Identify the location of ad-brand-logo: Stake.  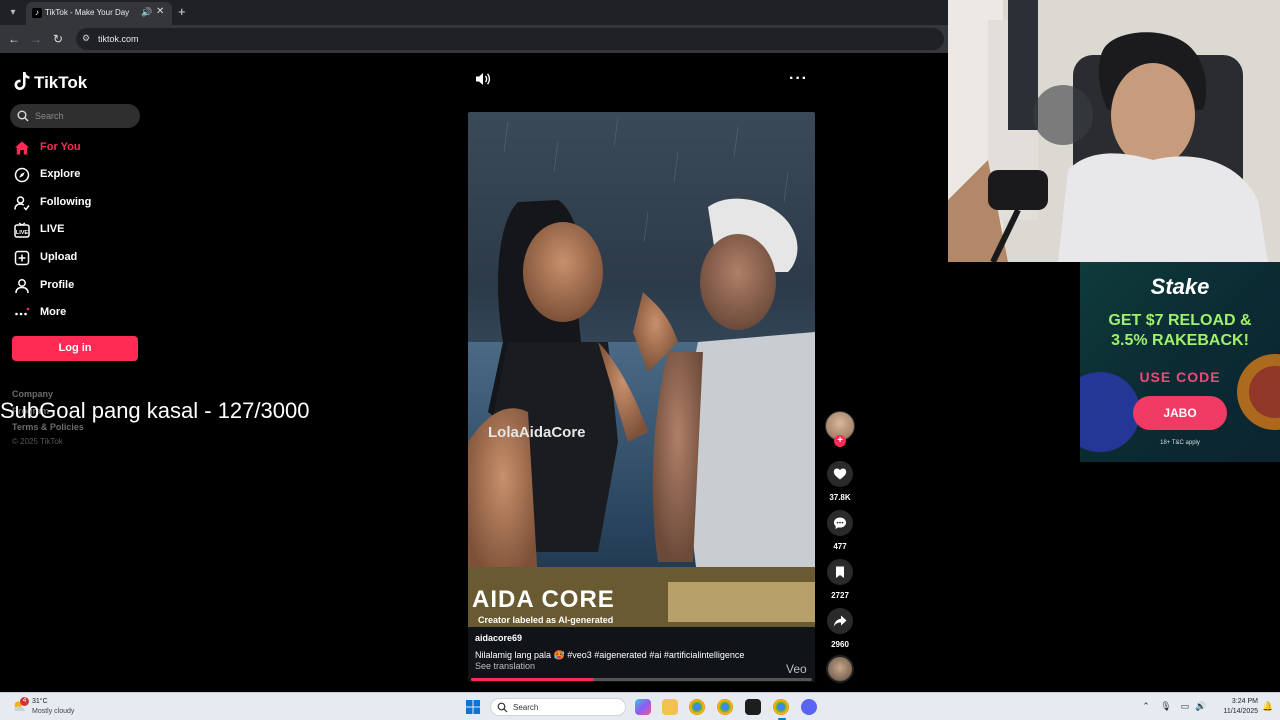
(1180, 286).